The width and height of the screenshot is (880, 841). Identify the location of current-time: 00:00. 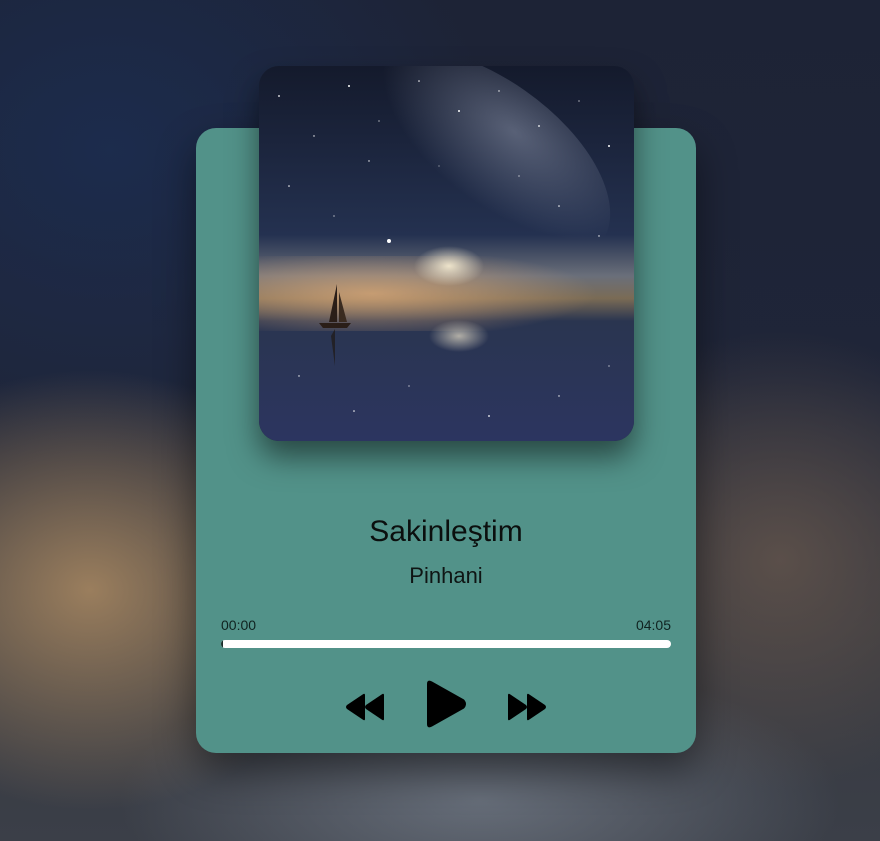
(239, 625).